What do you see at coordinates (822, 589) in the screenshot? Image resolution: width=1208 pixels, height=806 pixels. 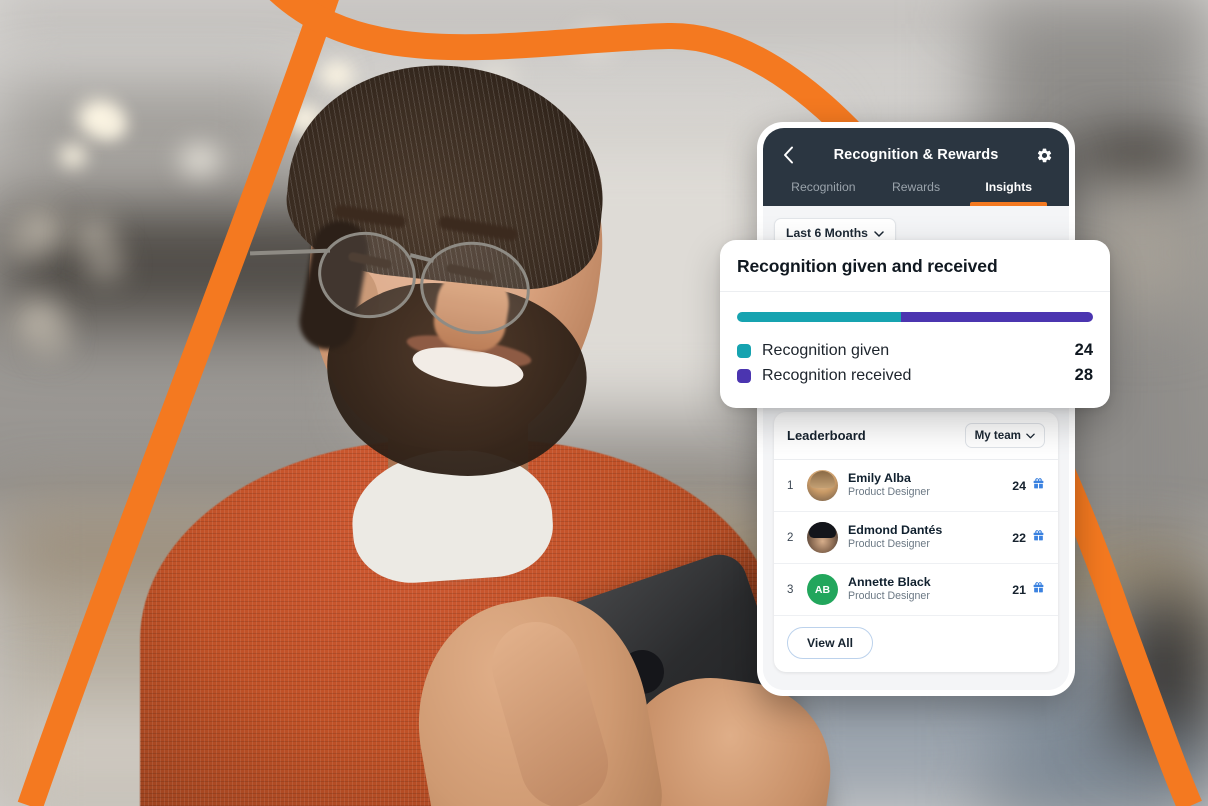 I see `avatar: AB` at bounding box center [822, 589].